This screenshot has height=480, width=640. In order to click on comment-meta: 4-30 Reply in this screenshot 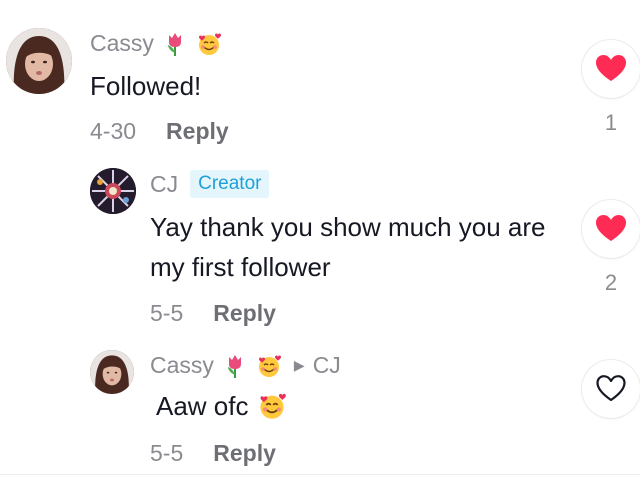, I will do `click(159, 131)`.